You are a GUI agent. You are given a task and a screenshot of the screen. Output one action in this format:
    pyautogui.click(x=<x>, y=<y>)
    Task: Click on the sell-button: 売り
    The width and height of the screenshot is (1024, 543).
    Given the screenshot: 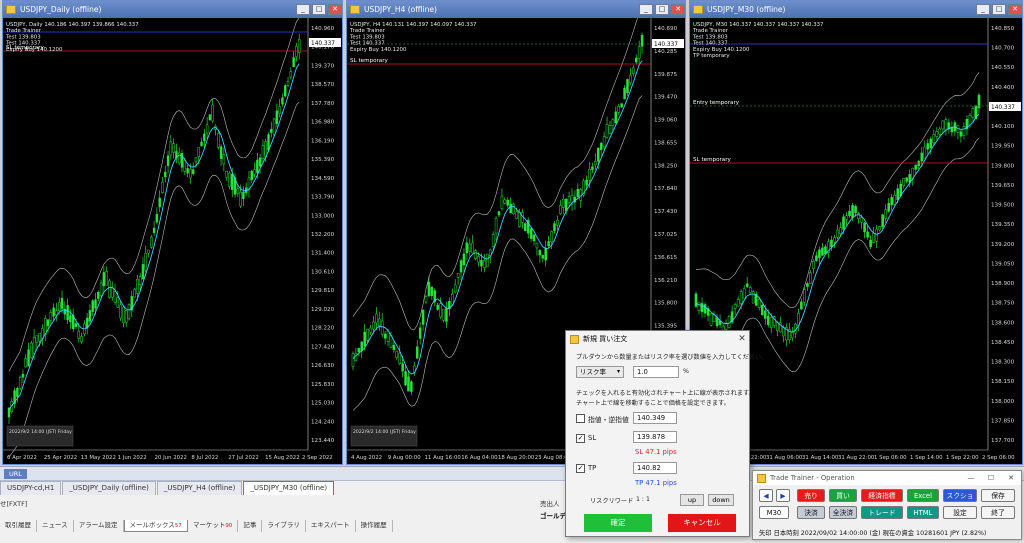 What is the action you would take?
    pyautogui.click(x=811, y=495)
    